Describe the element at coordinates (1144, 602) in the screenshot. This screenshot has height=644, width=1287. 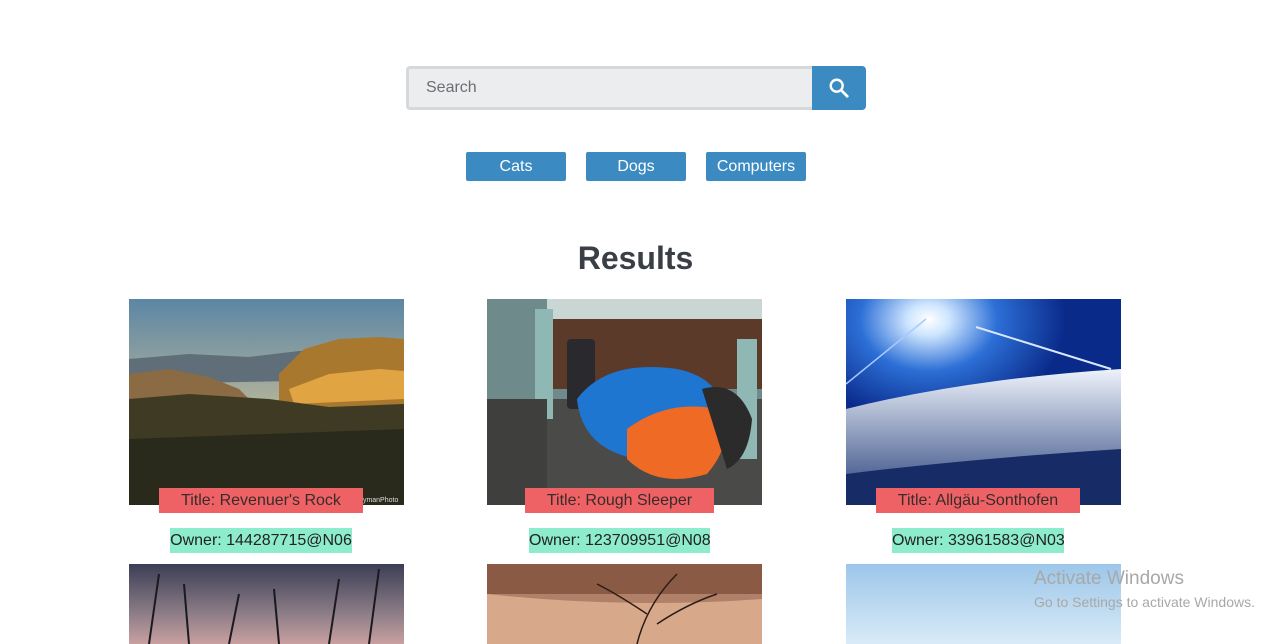
I see `watermark-subtitle: Go to Settings to activate Windows.` at that location.